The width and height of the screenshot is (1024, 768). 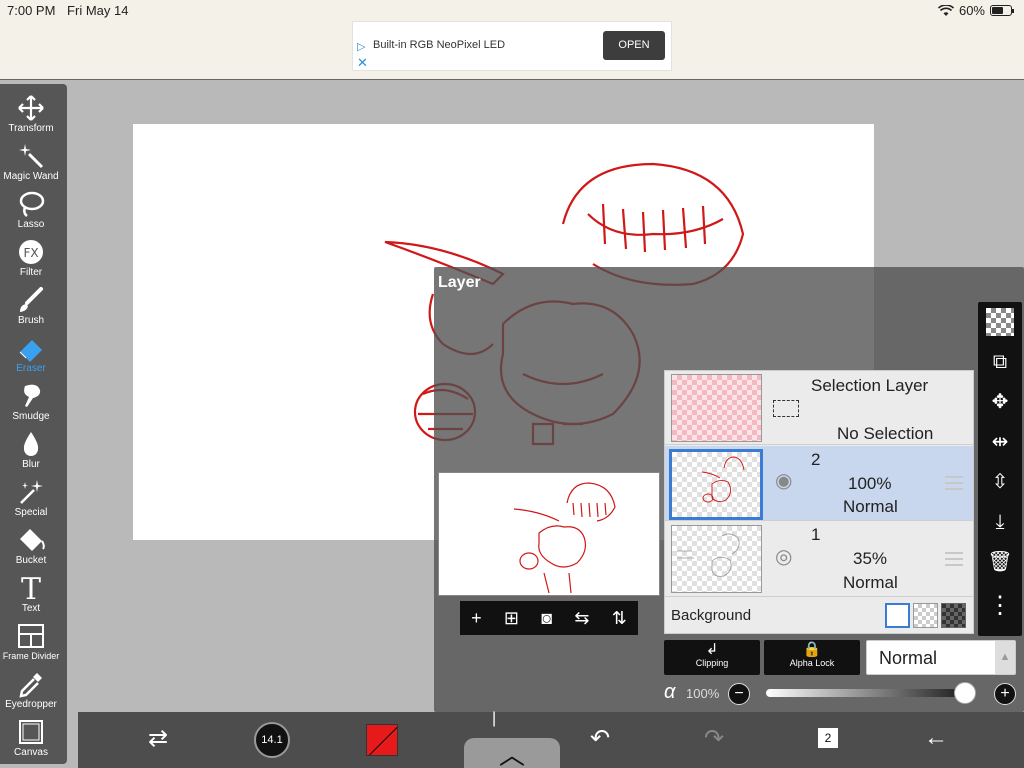 I want to click on frame-divider-icon, so click(x=31, y=636).